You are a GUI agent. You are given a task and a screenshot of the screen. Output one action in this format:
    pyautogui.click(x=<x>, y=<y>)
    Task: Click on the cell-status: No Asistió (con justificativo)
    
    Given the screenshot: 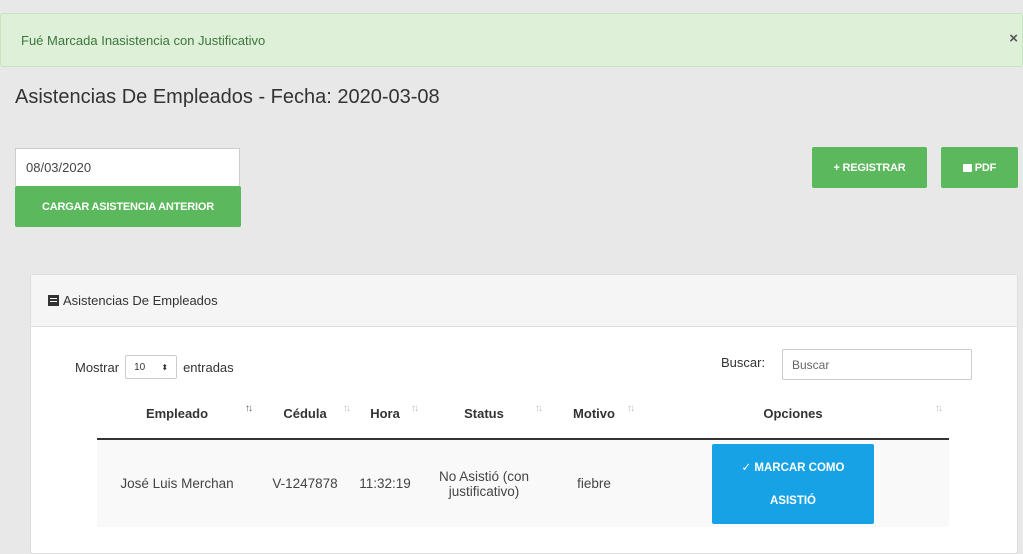 What is the action you would take?
    pyautogui.click(x=484, y=483)
    